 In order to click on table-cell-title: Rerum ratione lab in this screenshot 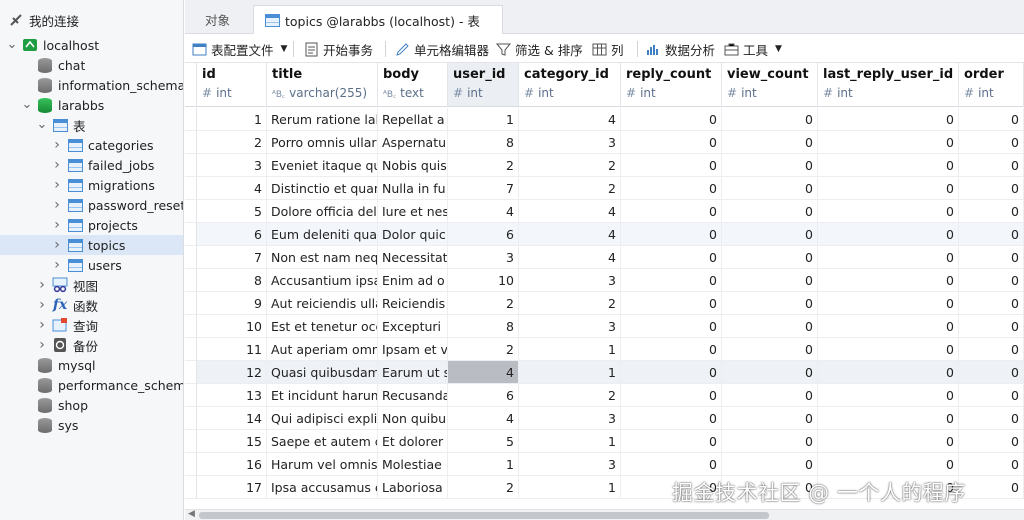, I will do `click(322, 119)`.